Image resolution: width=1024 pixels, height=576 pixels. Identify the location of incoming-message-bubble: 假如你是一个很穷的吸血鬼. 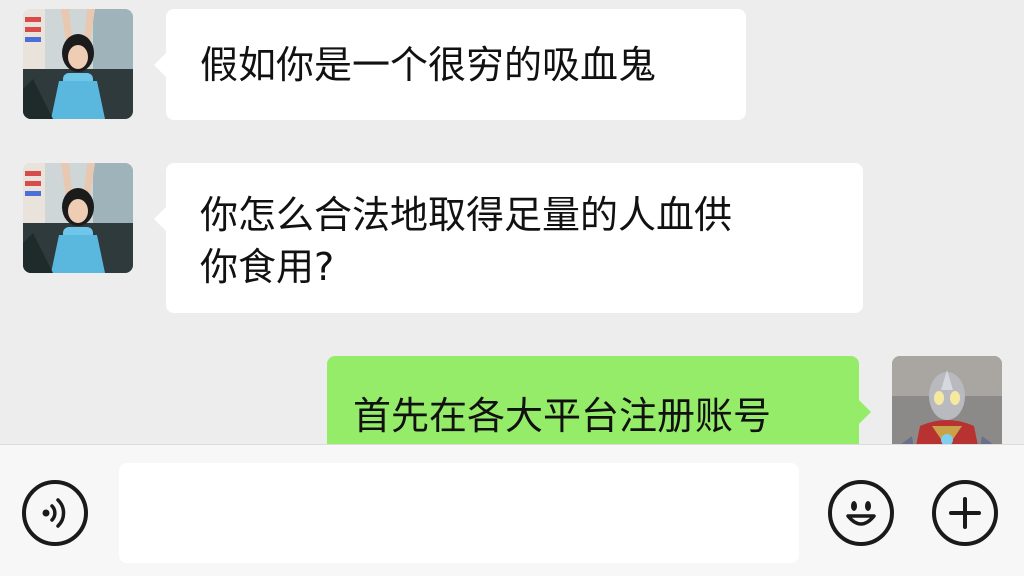
(450, 64).